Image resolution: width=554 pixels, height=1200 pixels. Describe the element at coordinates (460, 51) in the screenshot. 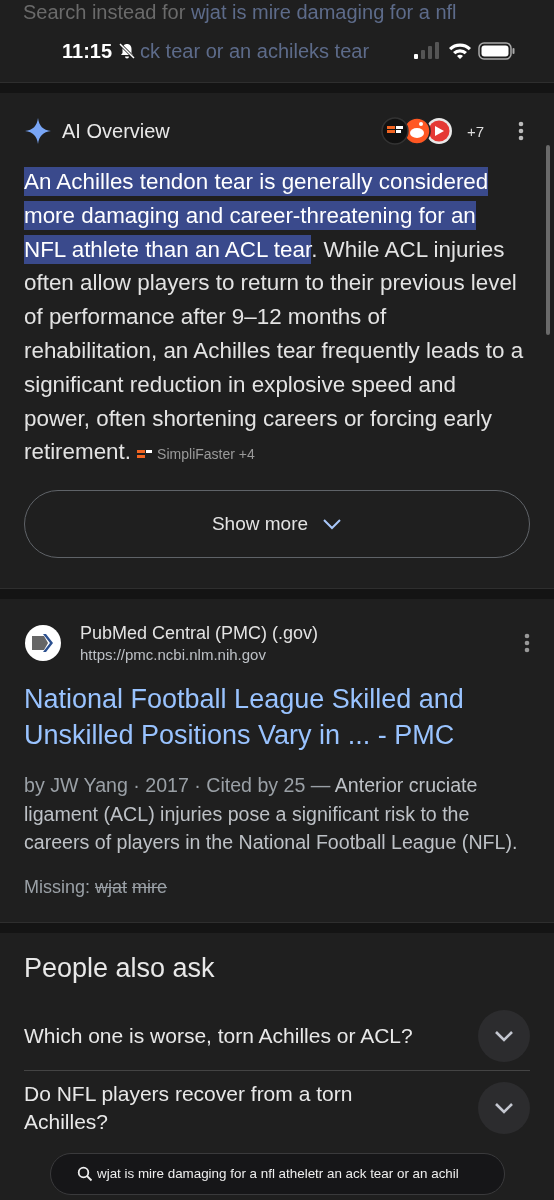

I see `wifi-icon` at that location.